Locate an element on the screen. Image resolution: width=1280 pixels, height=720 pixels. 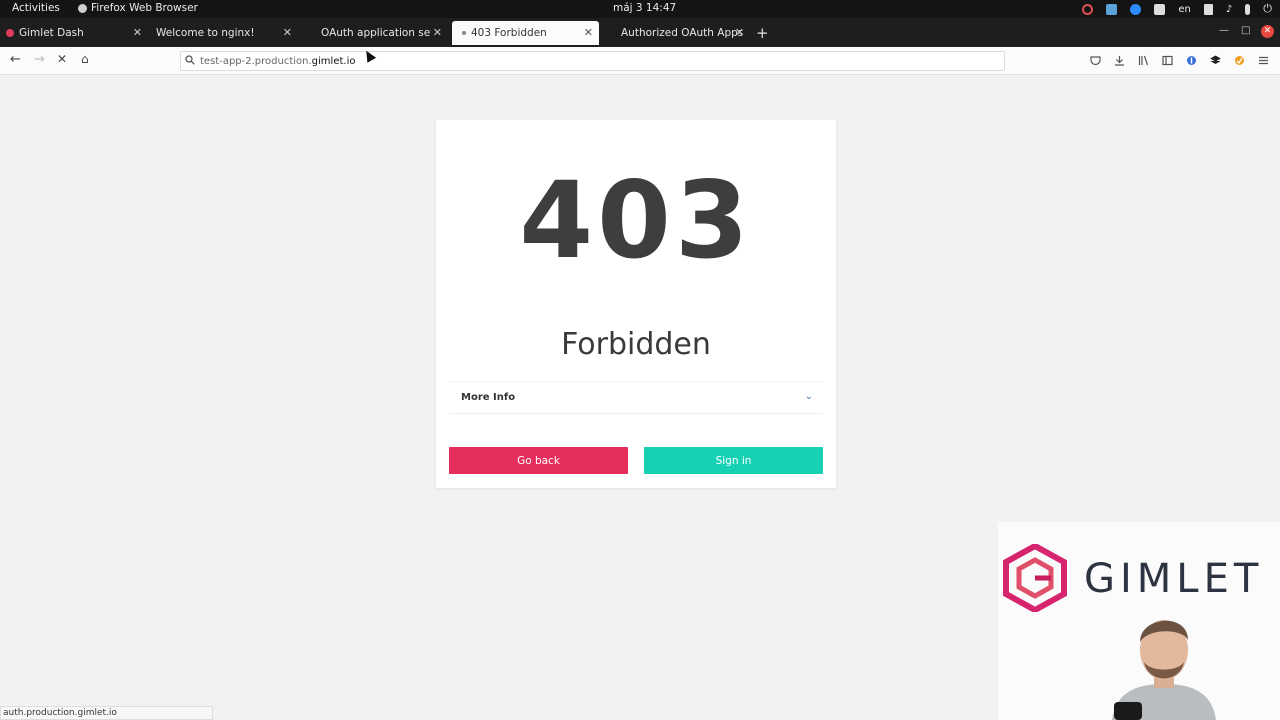
forward-arrow-icon: → is located at coordinates (39, 59).